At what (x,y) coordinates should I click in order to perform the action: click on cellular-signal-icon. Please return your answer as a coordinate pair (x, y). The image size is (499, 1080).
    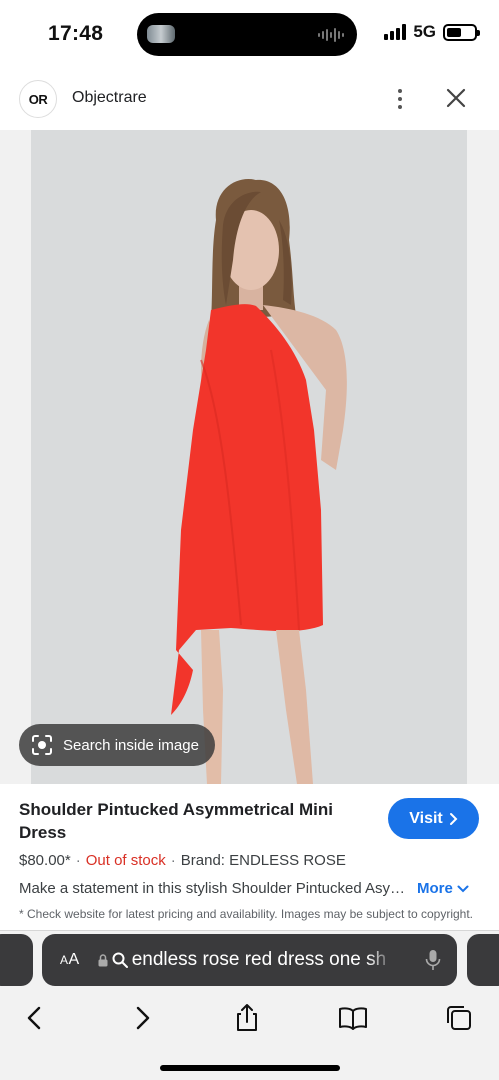
    Looking at the image, I should click on (395, 32).